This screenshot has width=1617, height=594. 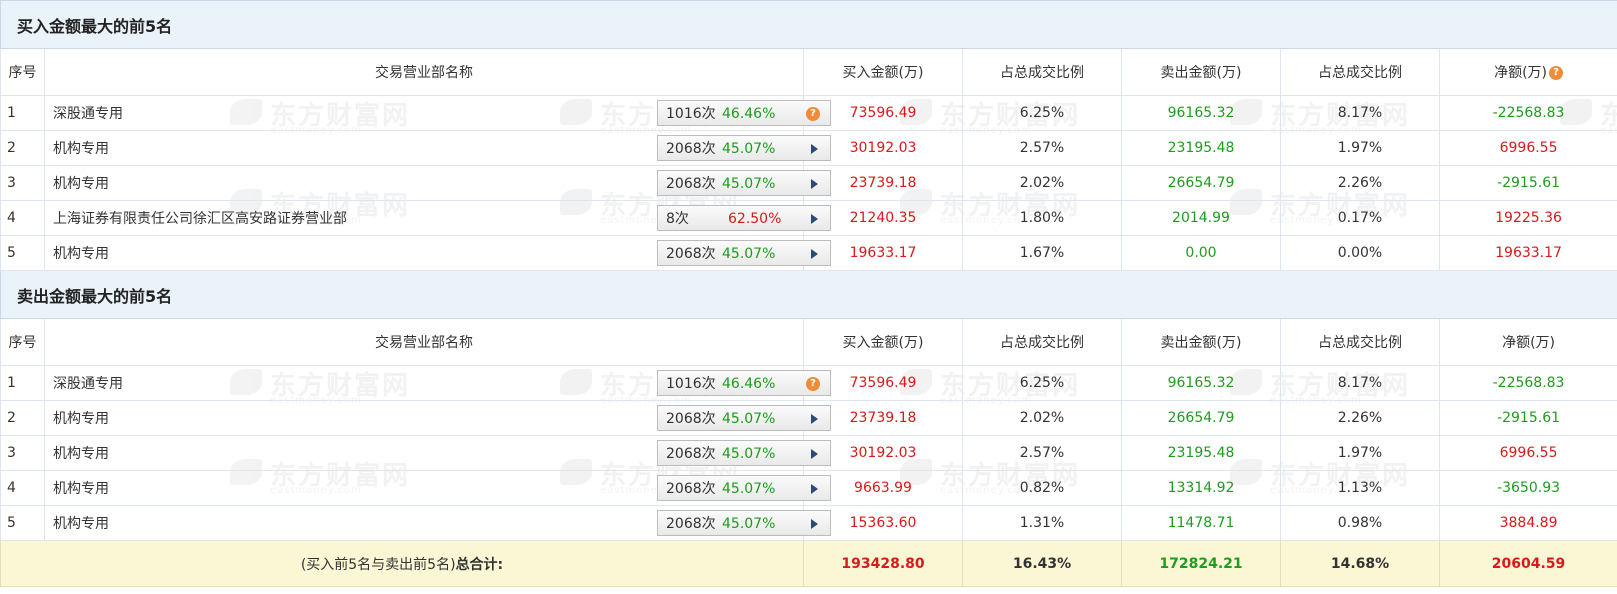 What do you see at coordinates (1527, 113) in the screenshot?
I see `net-amount: -22568.83` at bounding box center [1527, 113].